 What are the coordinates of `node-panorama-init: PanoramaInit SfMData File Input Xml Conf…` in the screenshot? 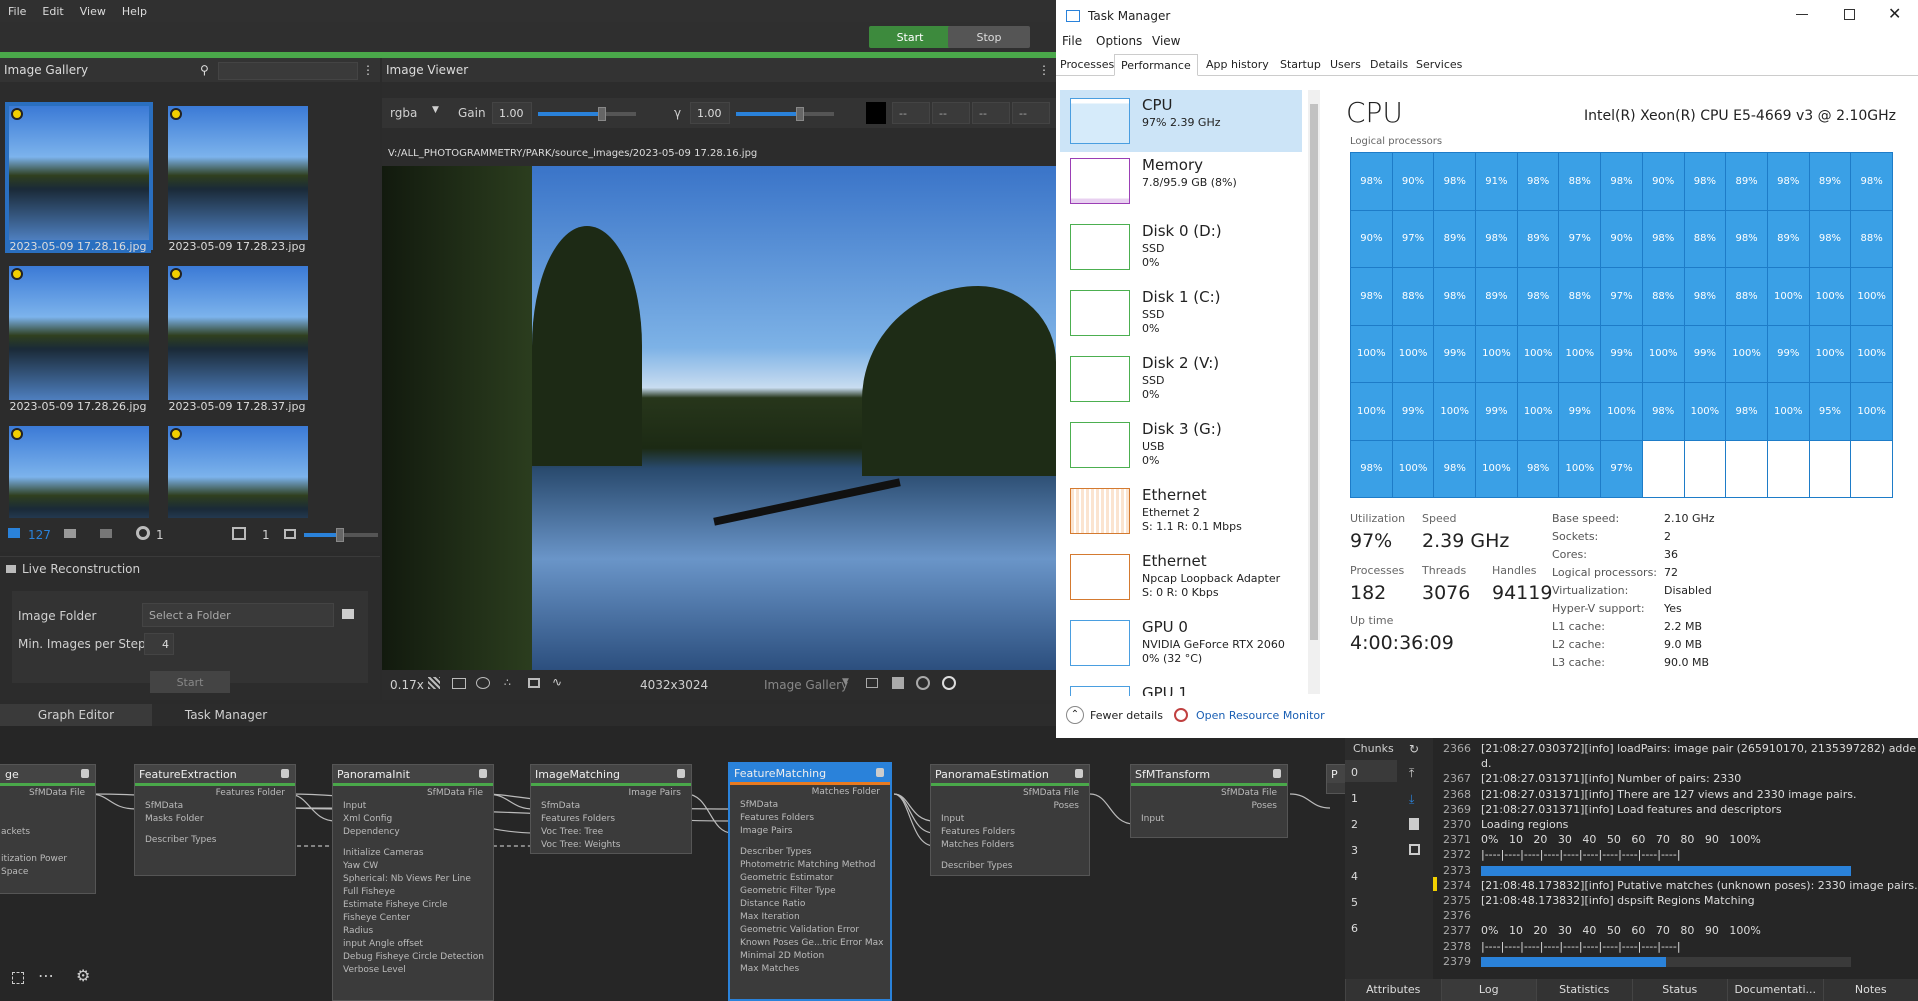 It's located at (413, 882).